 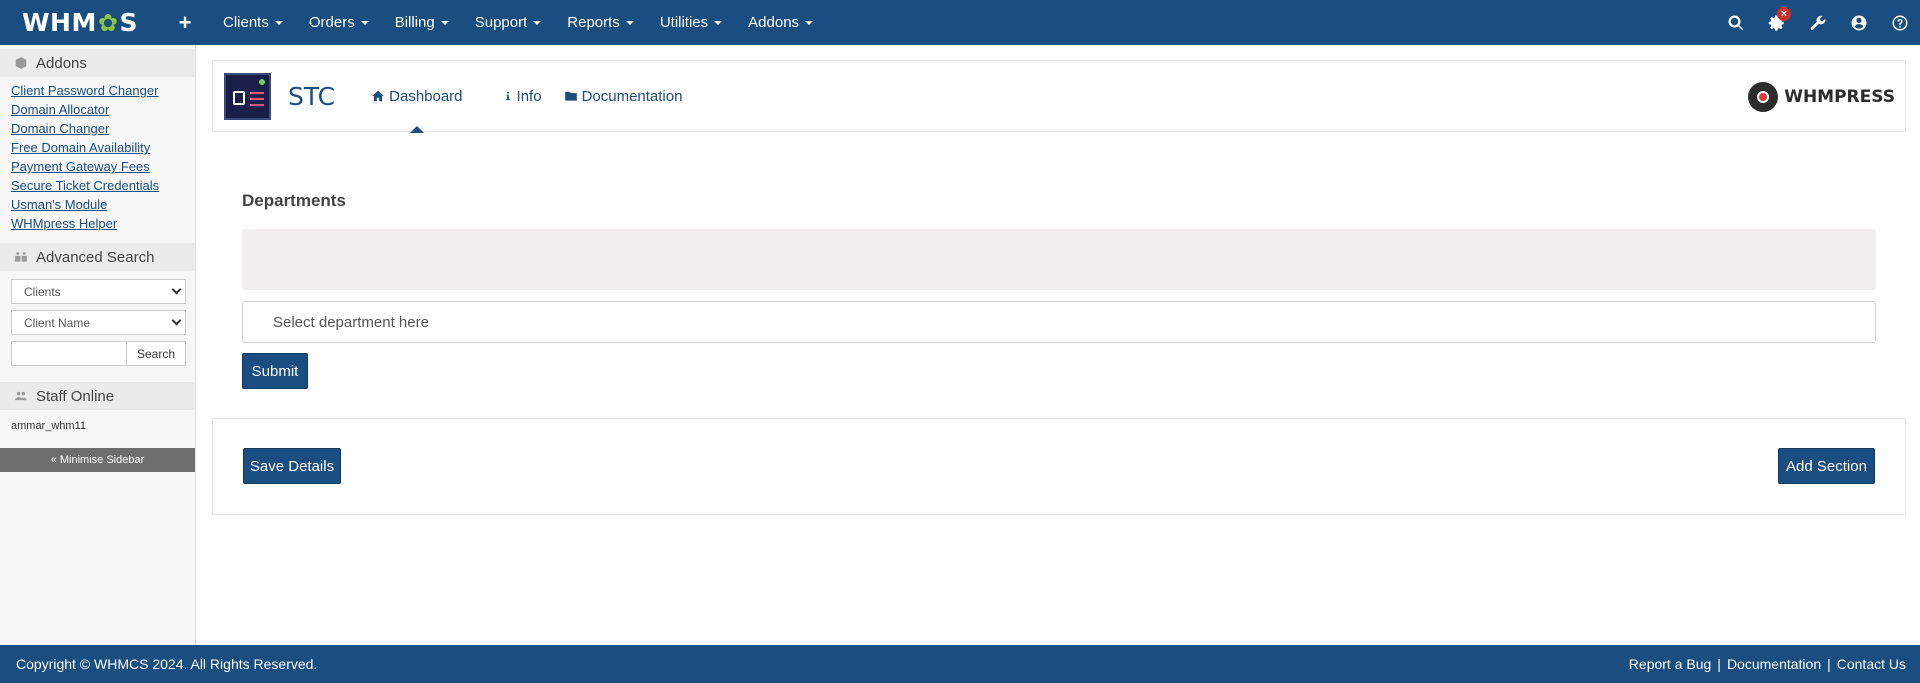 I want to click on menu-support: Support, so click(x=508, y=22).